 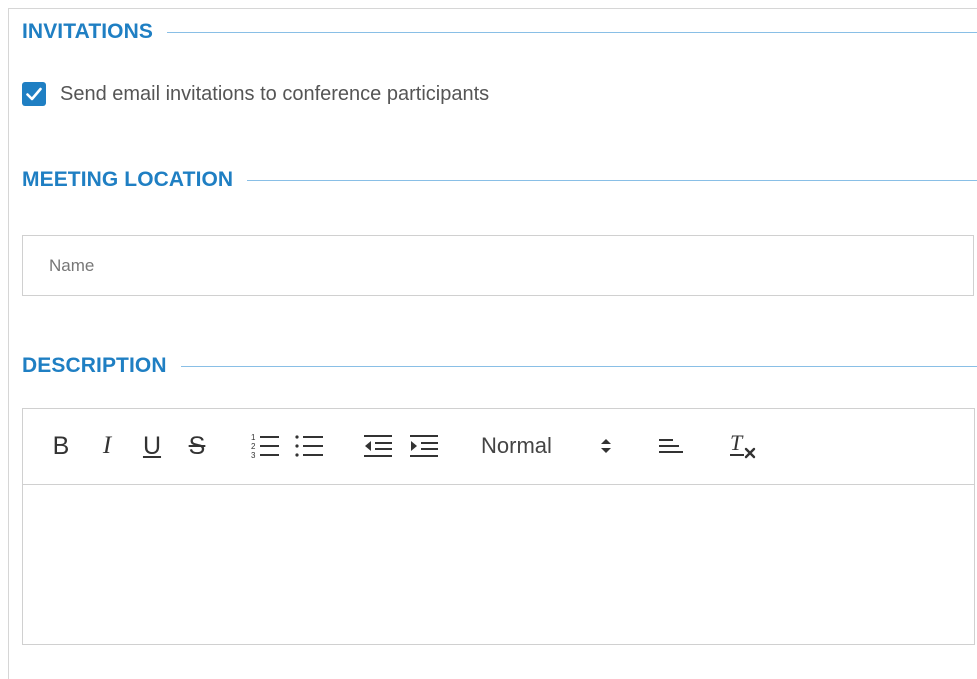 I want to click on bullet-list-icon, so click(x=309, y=446).